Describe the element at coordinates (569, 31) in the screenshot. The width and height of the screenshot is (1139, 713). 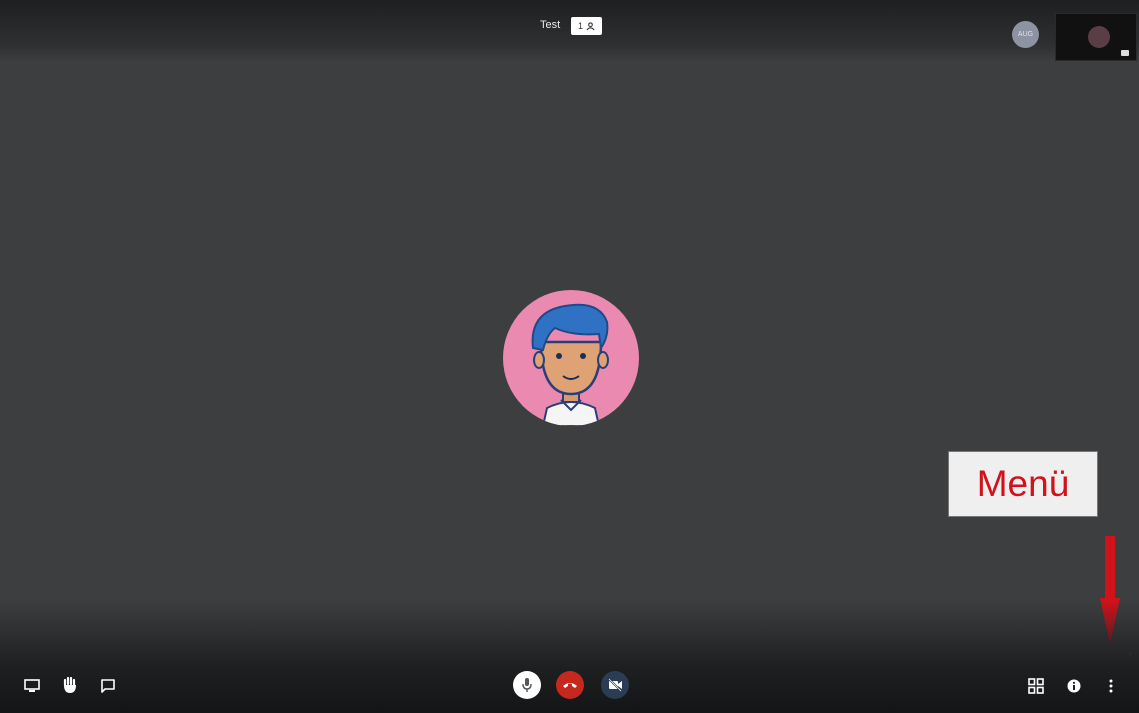
I see `top-bar: Test 1 AUG` at that location.